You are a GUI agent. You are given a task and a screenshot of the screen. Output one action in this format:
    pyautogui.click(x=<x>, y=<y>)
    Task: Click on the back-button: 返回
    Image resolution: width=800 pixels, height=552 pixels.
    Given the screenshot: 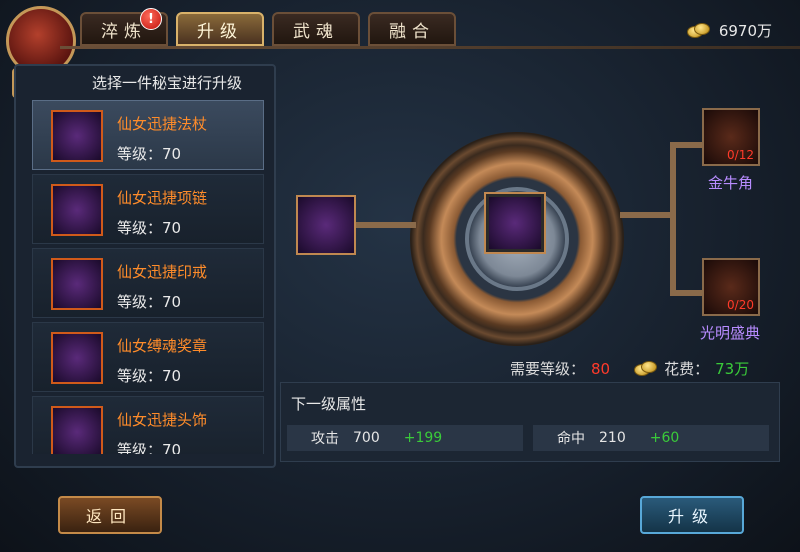 What is the action you would take?
    pyautogui.click(x=110, y=515)
    